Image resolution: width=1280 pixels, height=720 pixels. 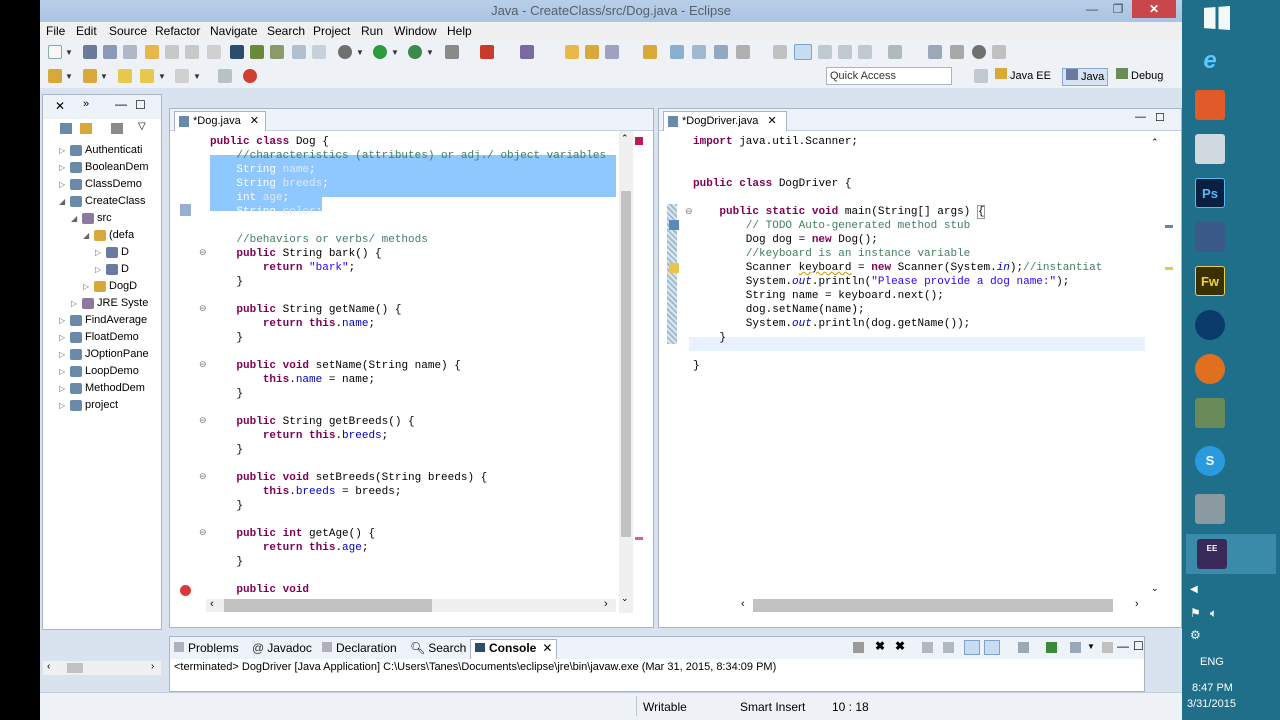 I want to click on explorer-icon, so click(x=1210, y=509).